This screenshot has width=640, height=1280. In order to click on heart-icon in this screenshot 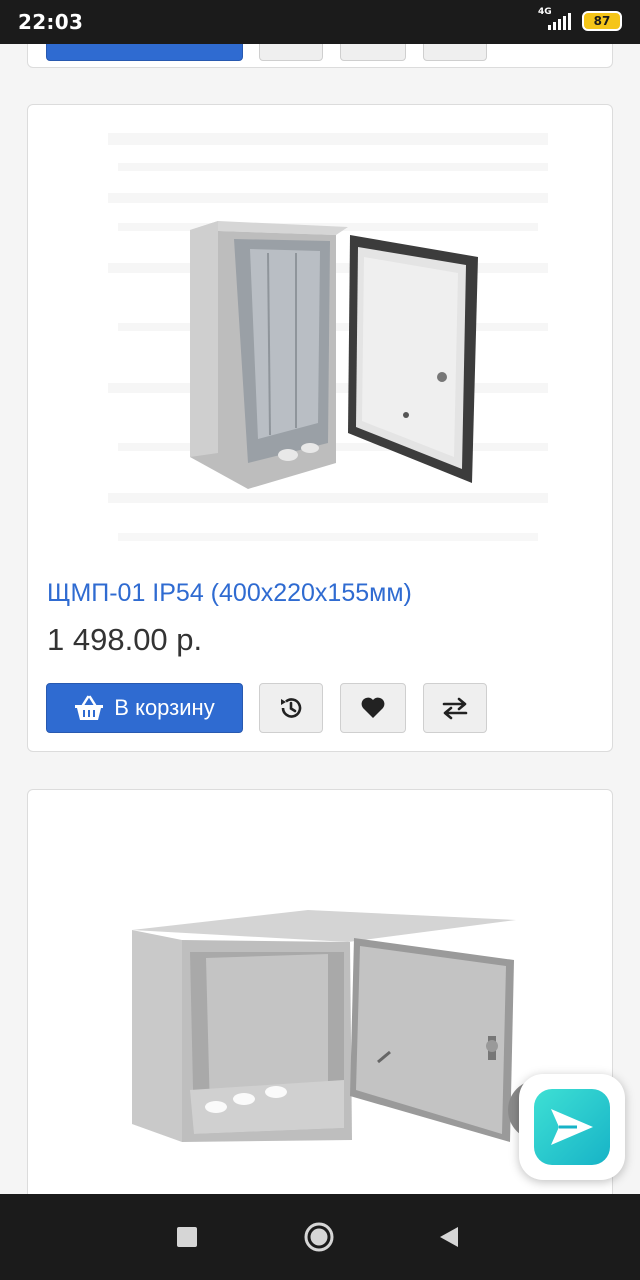, I will do `click(373, 707)`.